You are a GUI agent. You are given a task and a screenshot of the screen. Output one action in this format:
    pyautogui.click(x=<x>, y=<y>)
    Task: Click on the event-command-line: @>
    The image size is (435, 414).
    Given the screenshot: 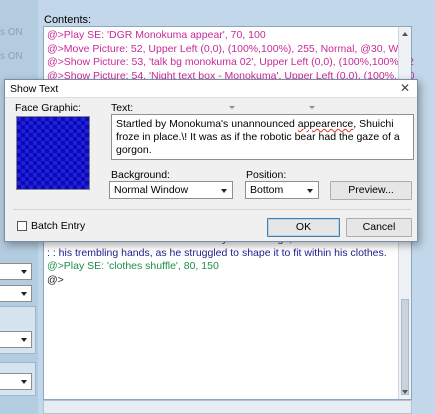 What is the action you would take?
    pyautogui.click(x=55, y=280)
    